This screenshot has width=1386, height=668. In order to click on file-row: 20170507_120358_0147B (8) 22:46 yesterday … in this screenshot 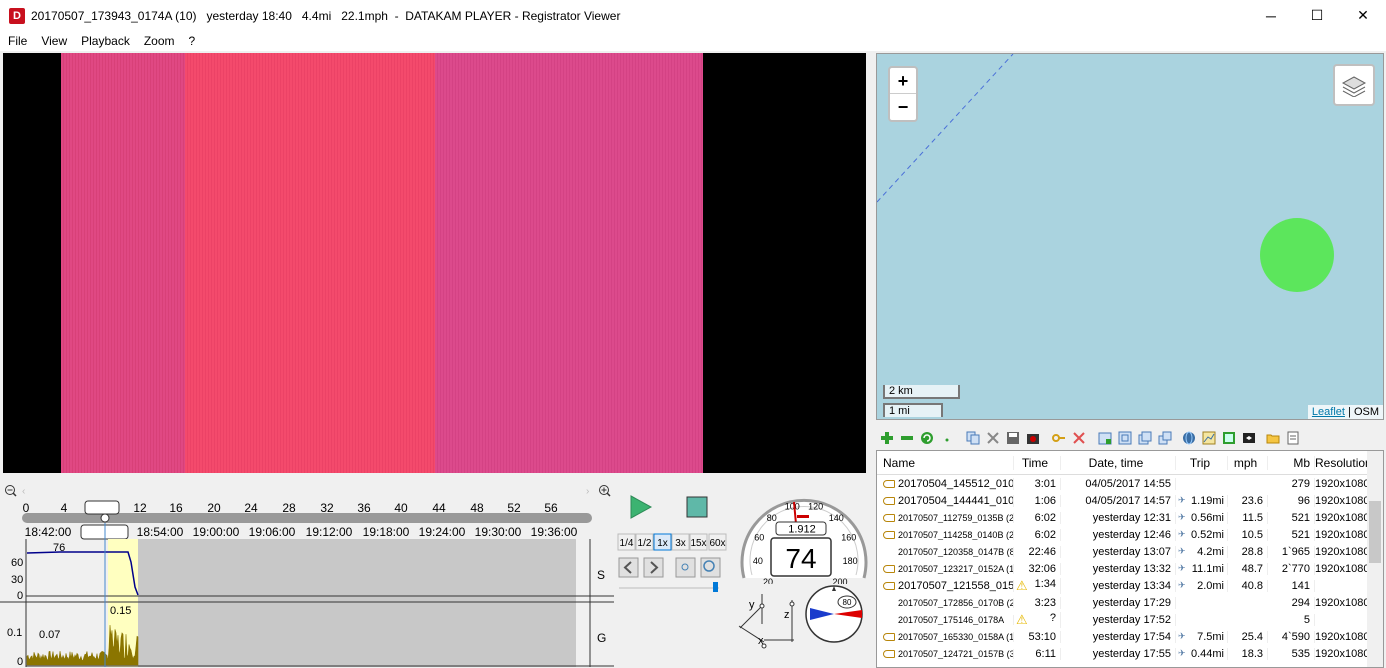, I will do `click(1130, 551)`.